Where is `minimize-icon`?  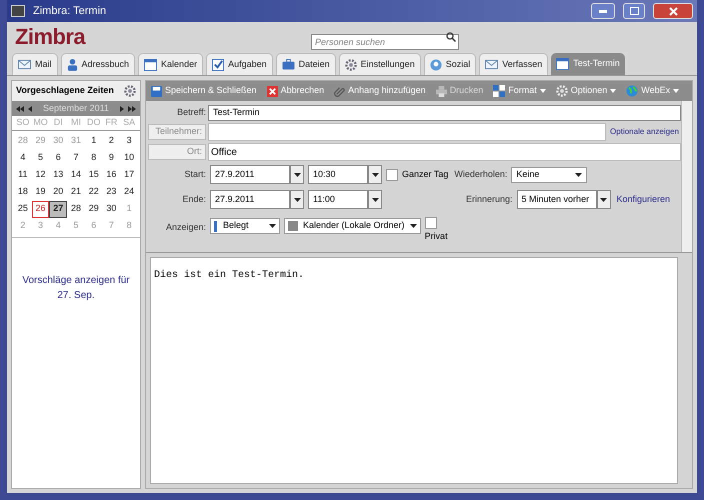
minimize-icon is located at coordinates (603, 11).